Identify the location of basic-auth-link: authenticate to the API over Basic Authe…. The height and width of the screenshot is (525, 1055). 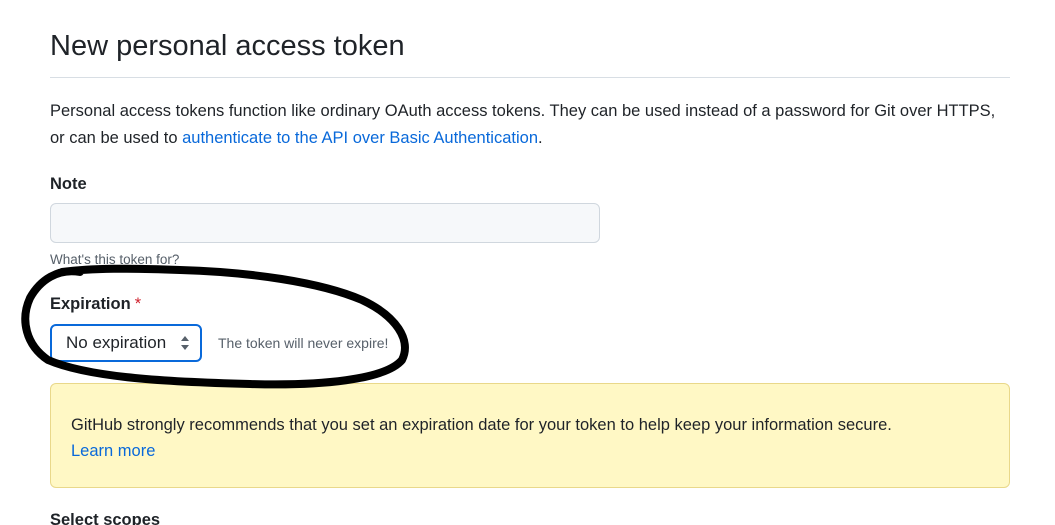
(360, 138).